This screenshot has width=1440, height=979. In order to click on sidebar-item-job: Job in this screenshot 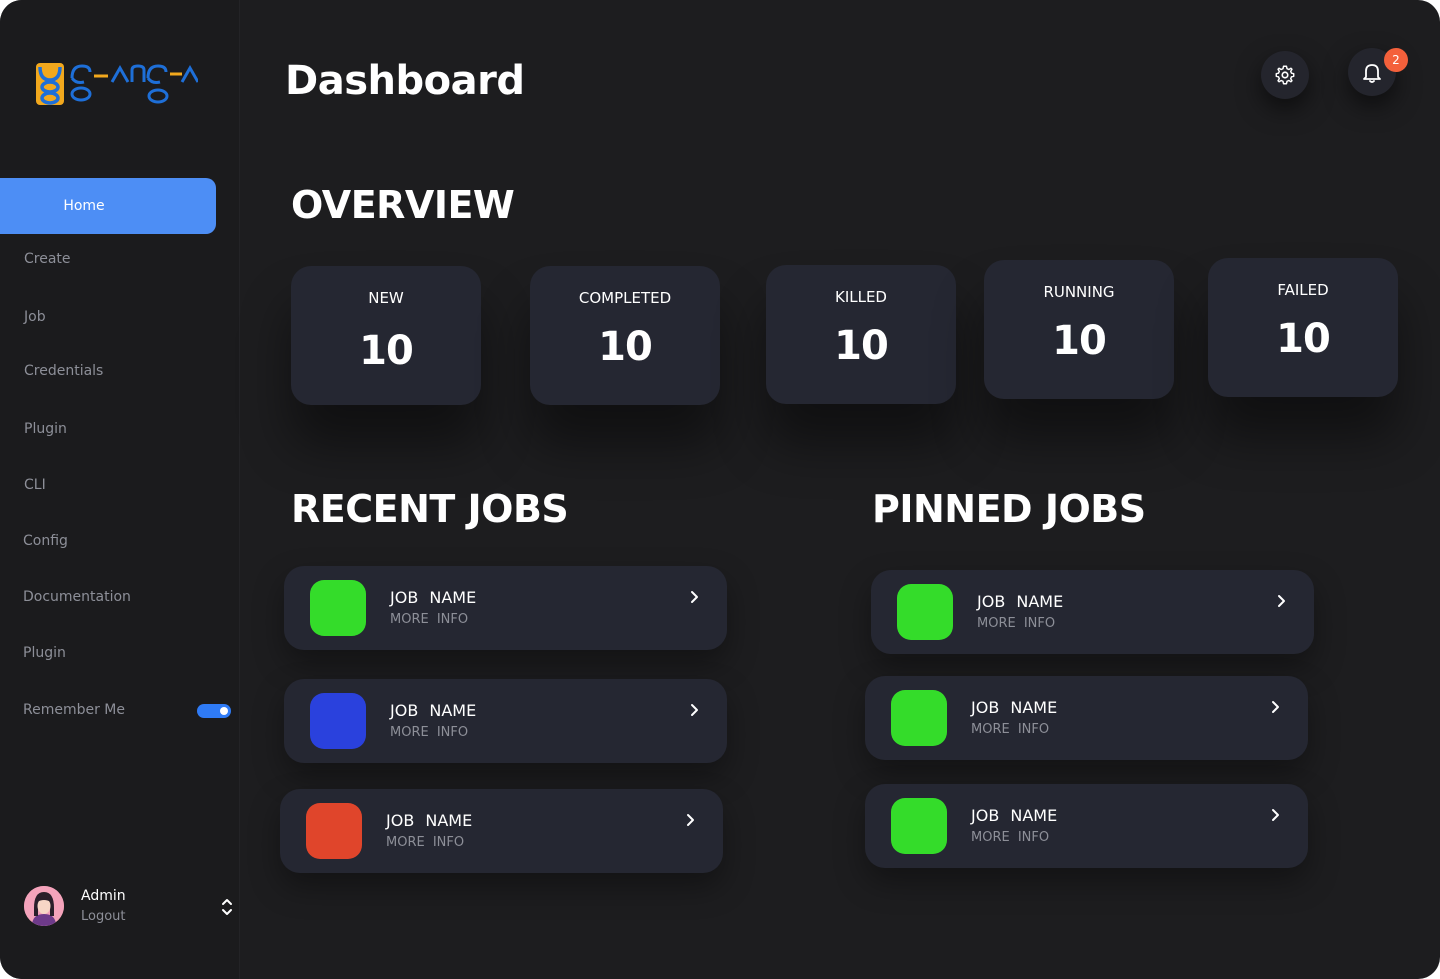, I will do `click(35, 317)`.